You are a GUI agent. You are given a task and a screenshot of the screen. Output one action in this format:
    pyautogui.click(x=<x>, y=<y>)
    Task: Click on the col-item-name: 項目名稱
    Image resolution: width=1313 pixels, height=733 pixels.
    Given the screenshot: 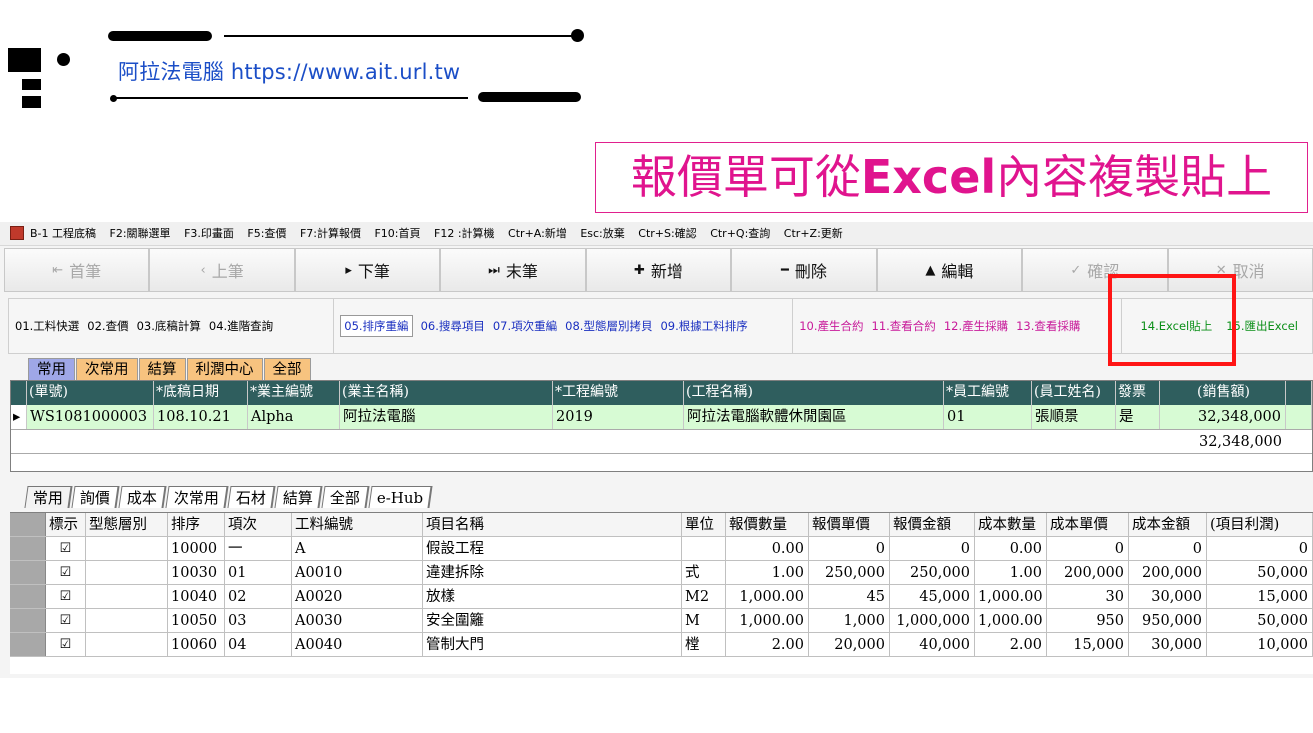 What is the action you would take?
    pyautogui.click(x=552, y=524)
    